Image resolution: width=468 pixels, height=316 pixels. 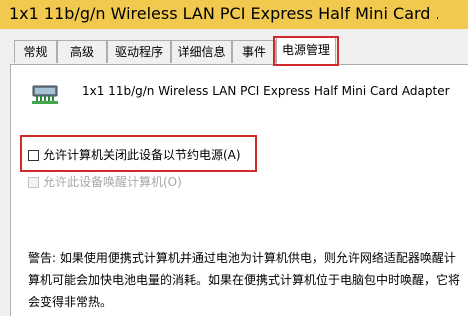 I want to click on tab-advanced: 高级, so click(x=82, y=51).